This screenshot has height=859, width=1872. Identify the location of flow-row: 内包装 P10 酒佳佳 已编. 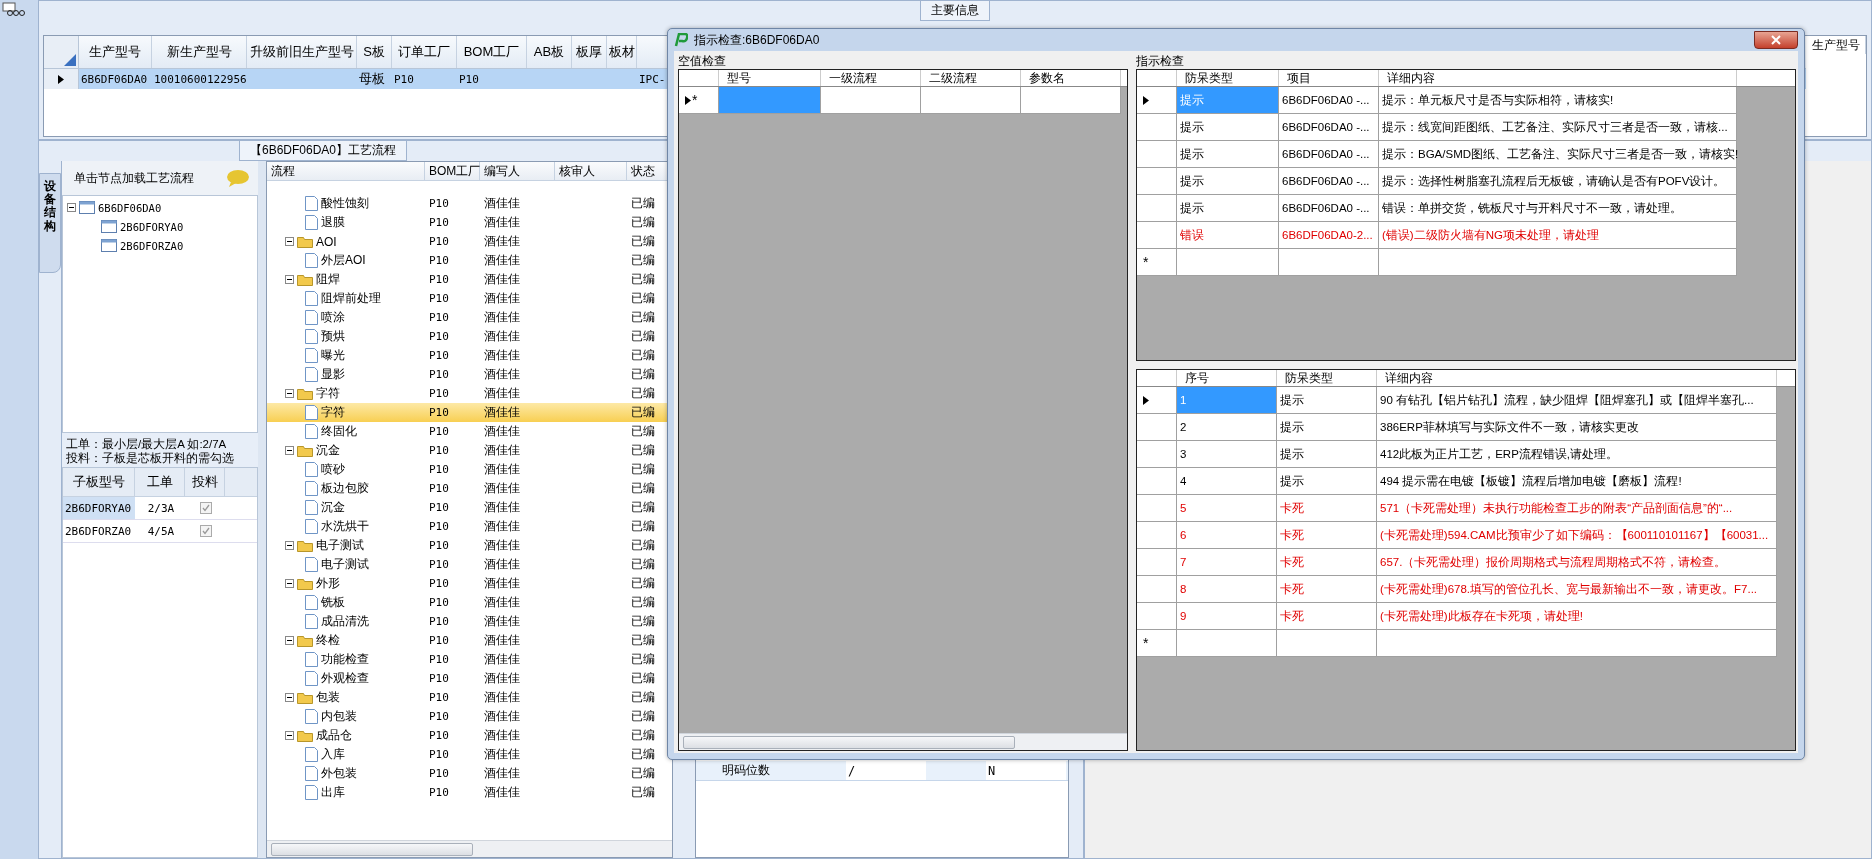
(469, 716).